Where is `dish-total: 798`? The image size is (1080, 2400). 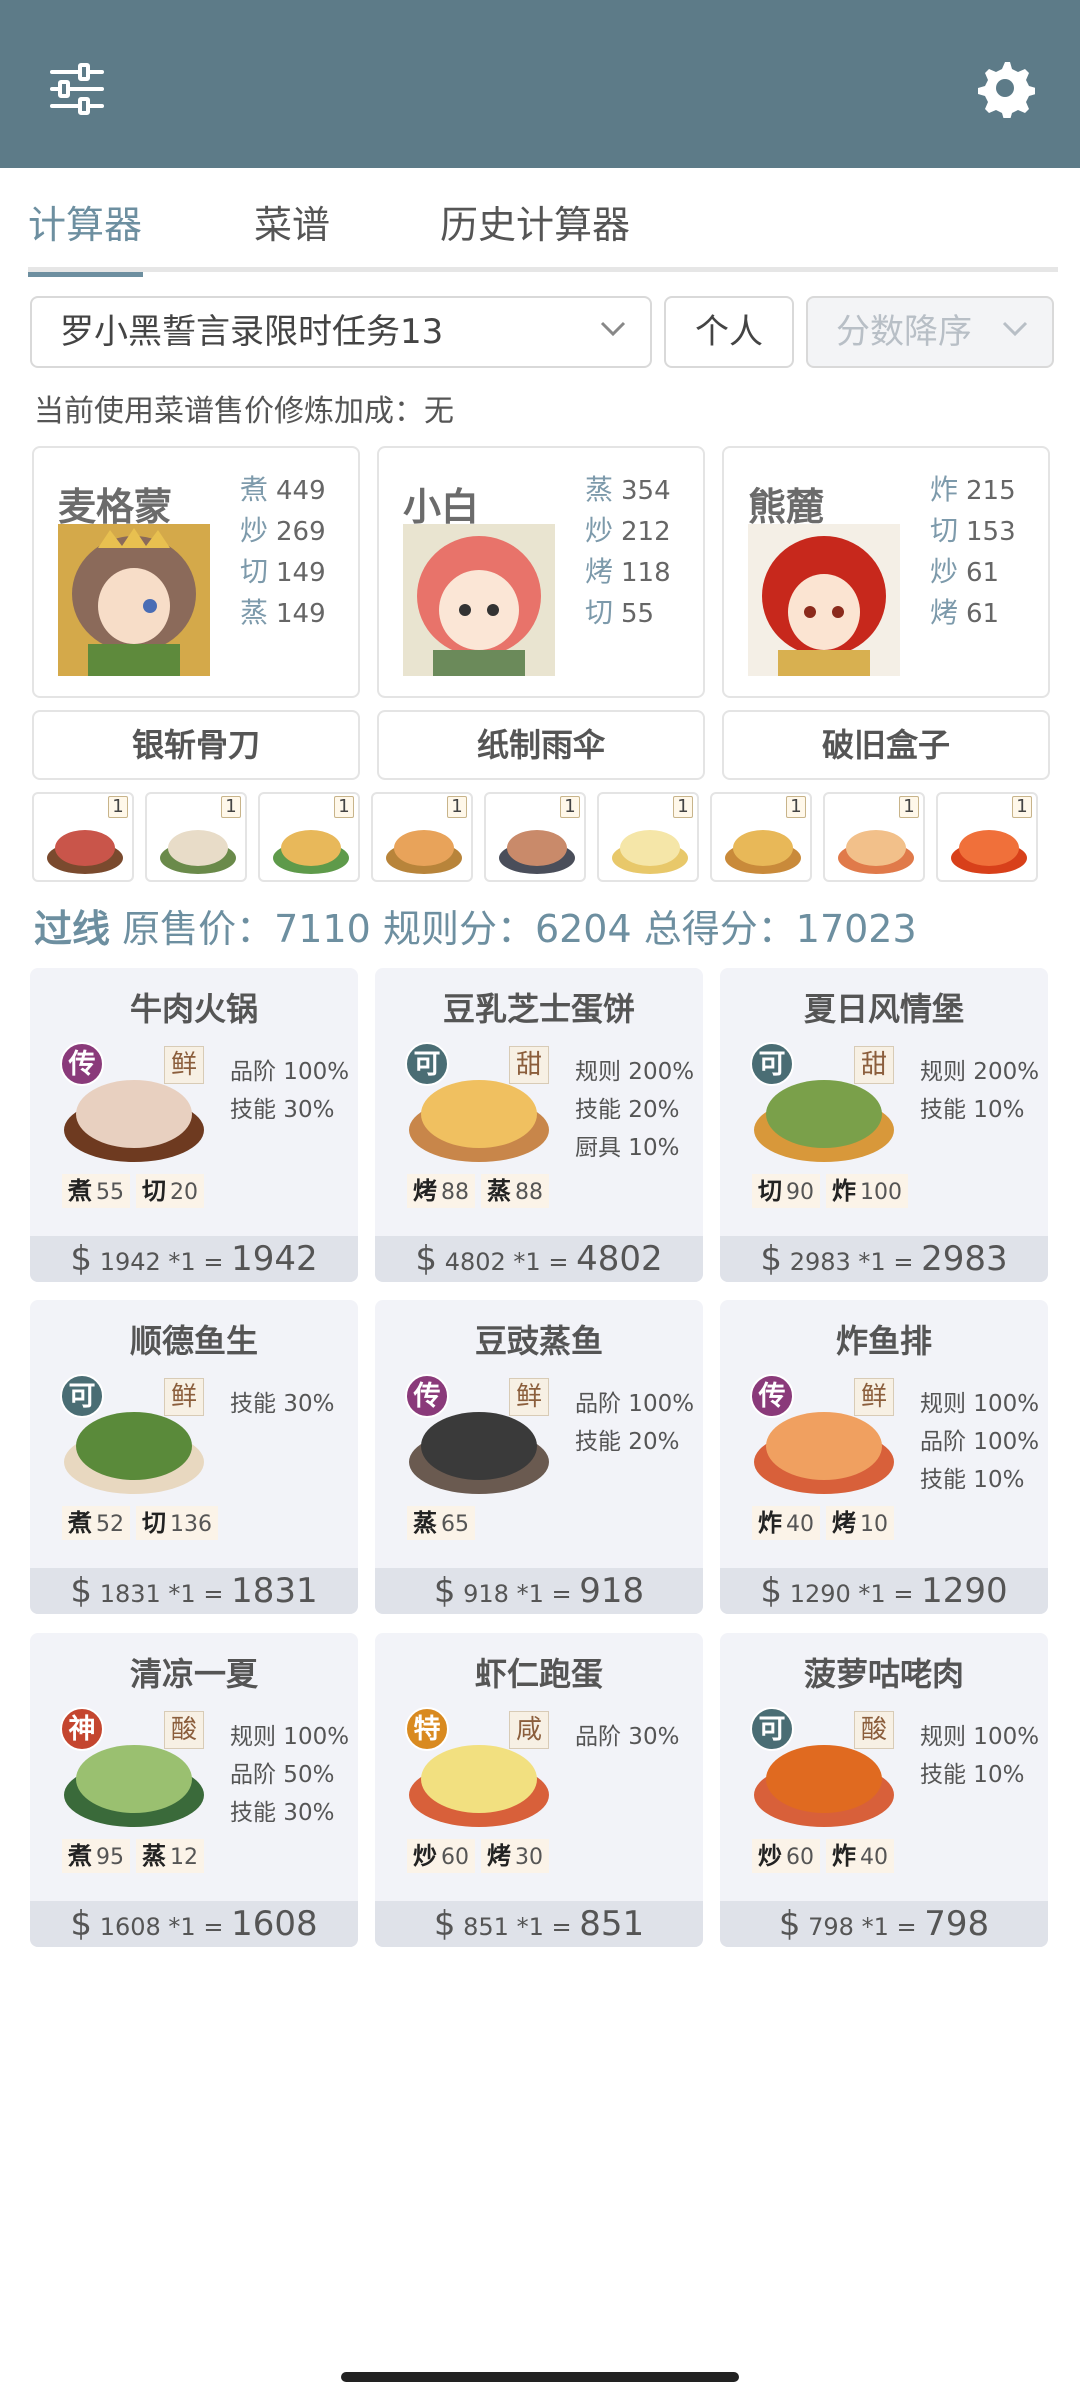
dish-total: 798 is located at coordinates (957, 1924).